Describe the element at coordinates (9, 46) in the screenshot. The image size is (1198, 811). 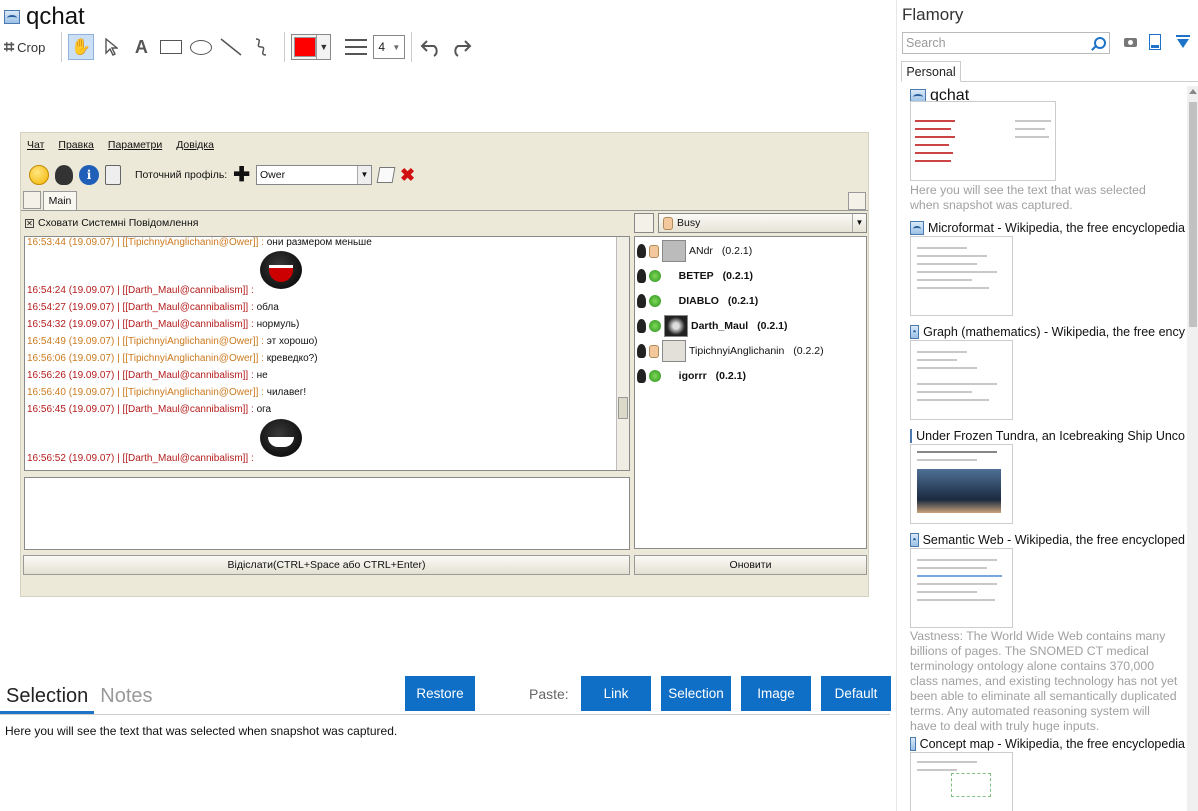
I see `crop-icon: ⌗` at that location.